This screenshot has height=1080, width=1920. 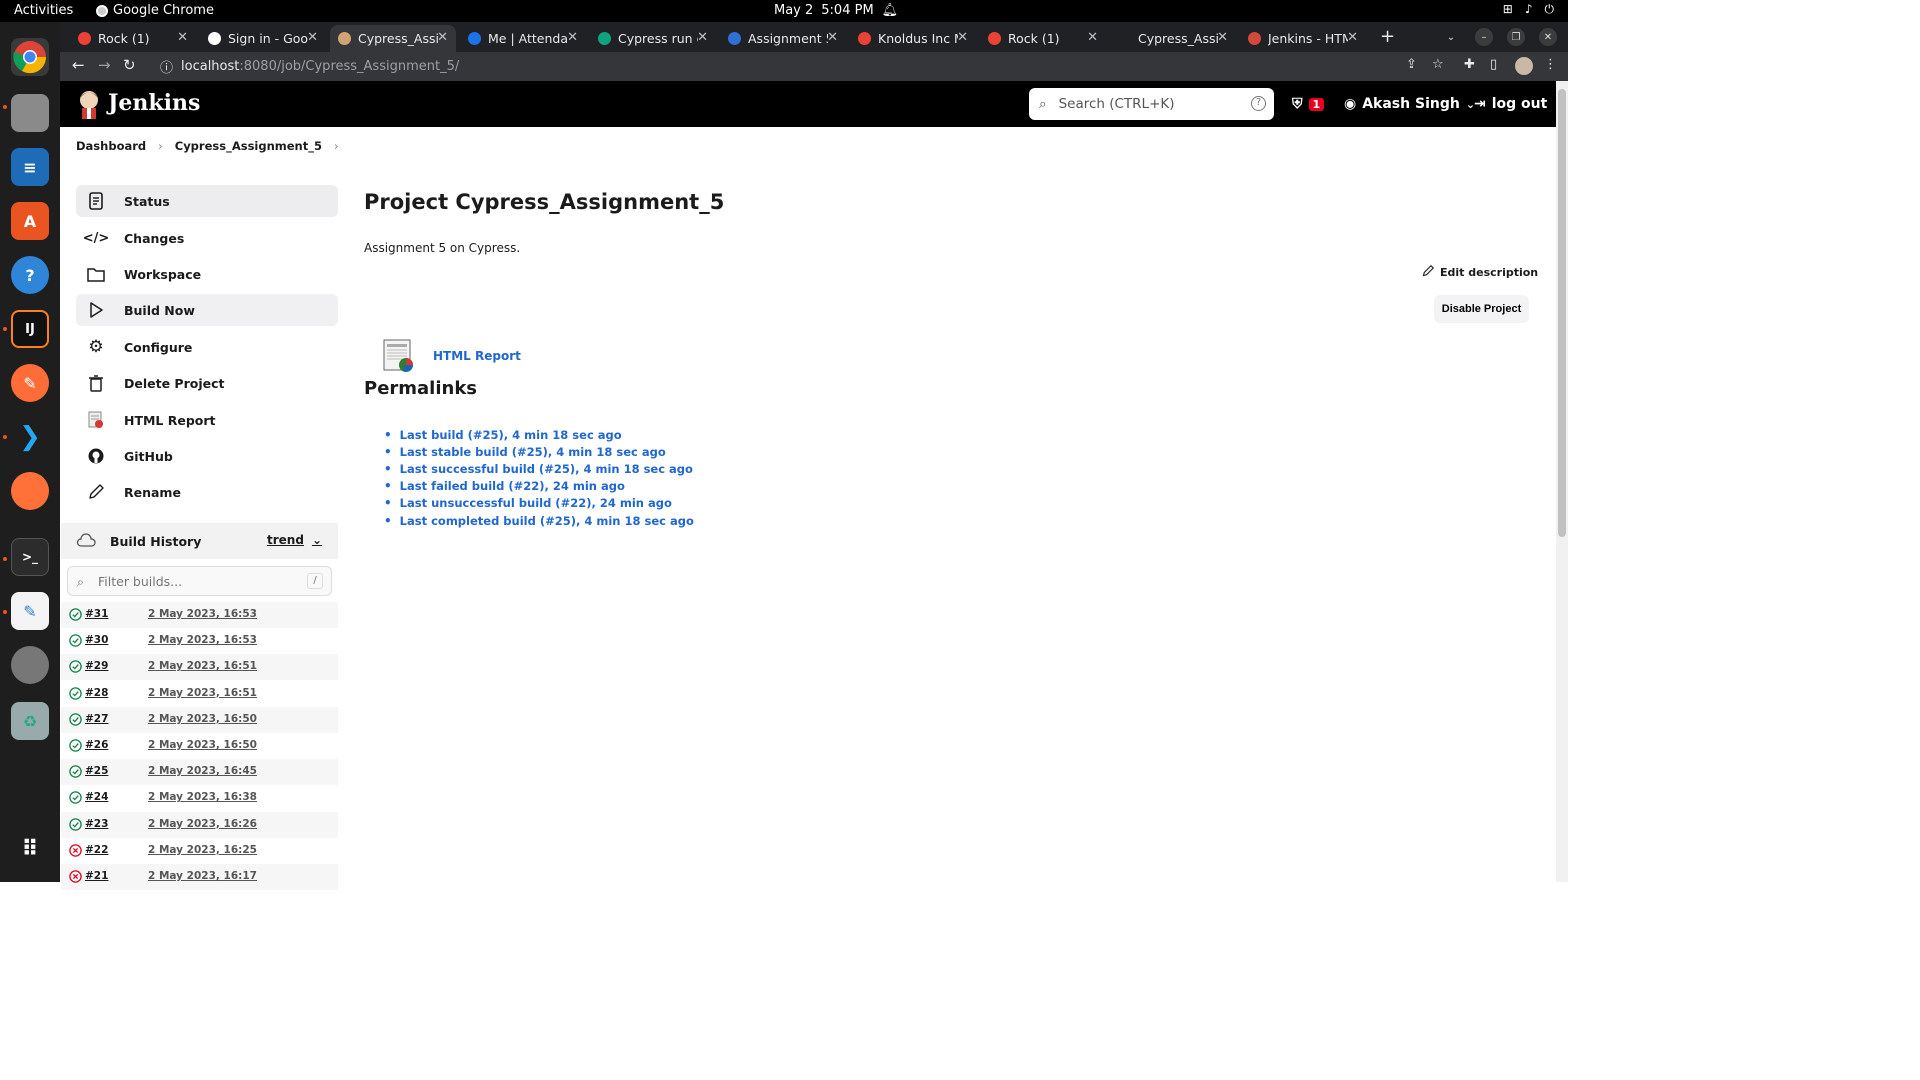 What do you see at coordinates (96, 850) in the screenshot?
I see `build-number-link: #22` at bounding box center [96, 850].